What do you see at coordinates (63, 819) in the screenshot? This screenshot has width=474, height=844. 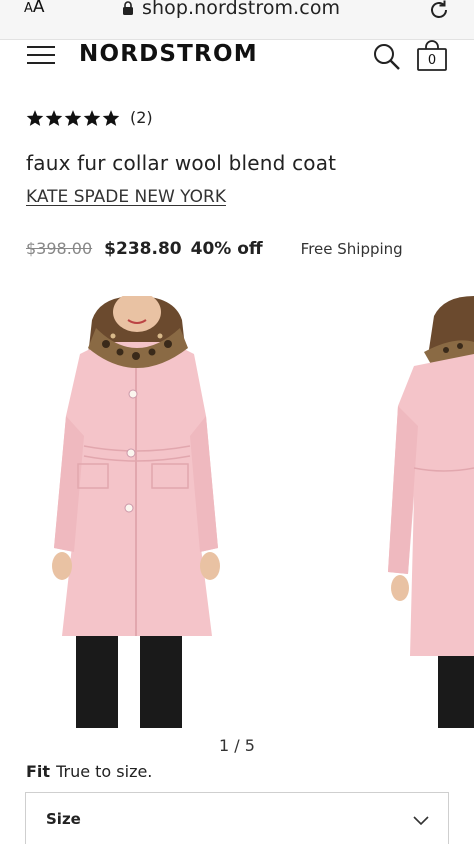 I see `size-label: Size` at bounding box center [63, 819].